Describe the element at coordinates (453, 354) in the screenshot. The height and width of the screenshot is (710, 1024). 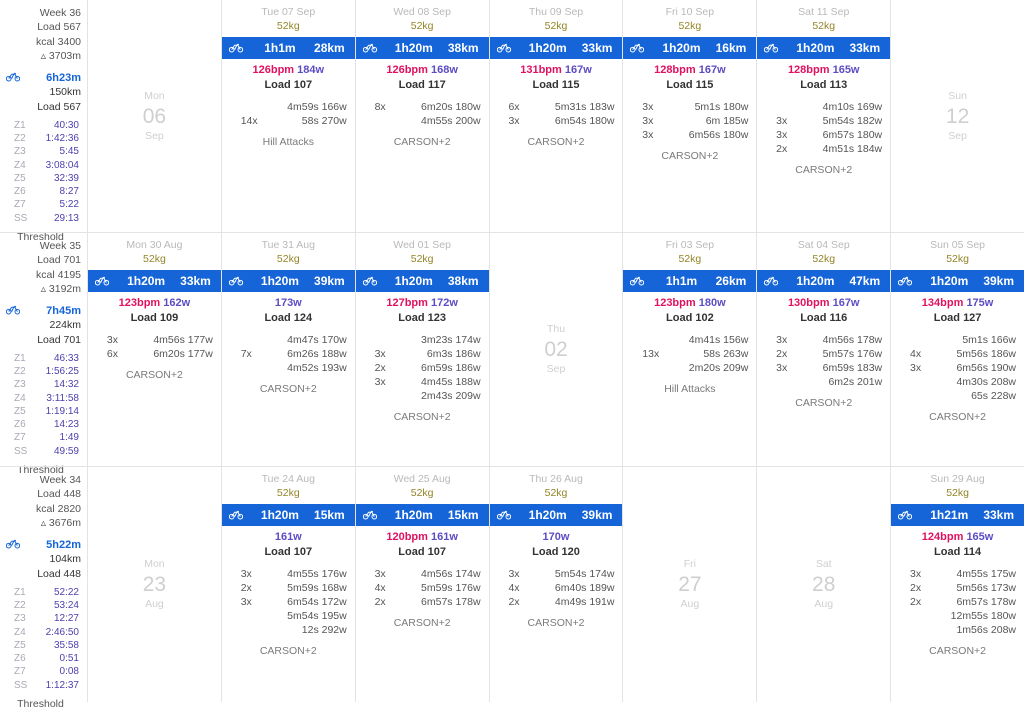
I see `interval-detail: 6m3s 186w` at that location.